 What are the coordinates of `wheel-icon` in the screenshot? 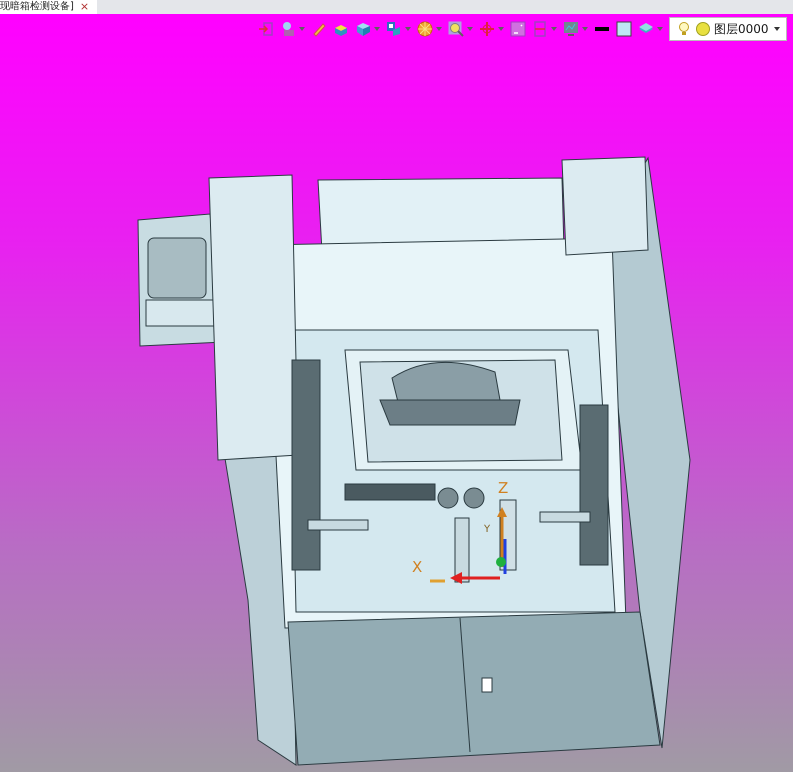 It's located at (425, 29).